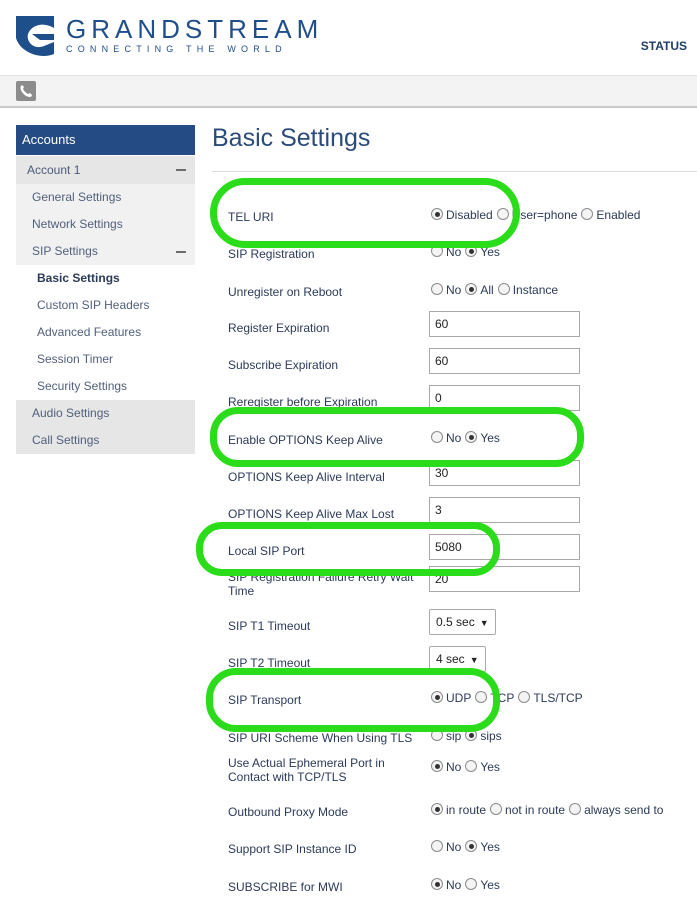 This screenshot has height=916, width=697. What do you see at coordinates (288, 812) in the screenshot?
I see `setting-label: Outbound Proxy Mode` at bounding box center [288, 812].